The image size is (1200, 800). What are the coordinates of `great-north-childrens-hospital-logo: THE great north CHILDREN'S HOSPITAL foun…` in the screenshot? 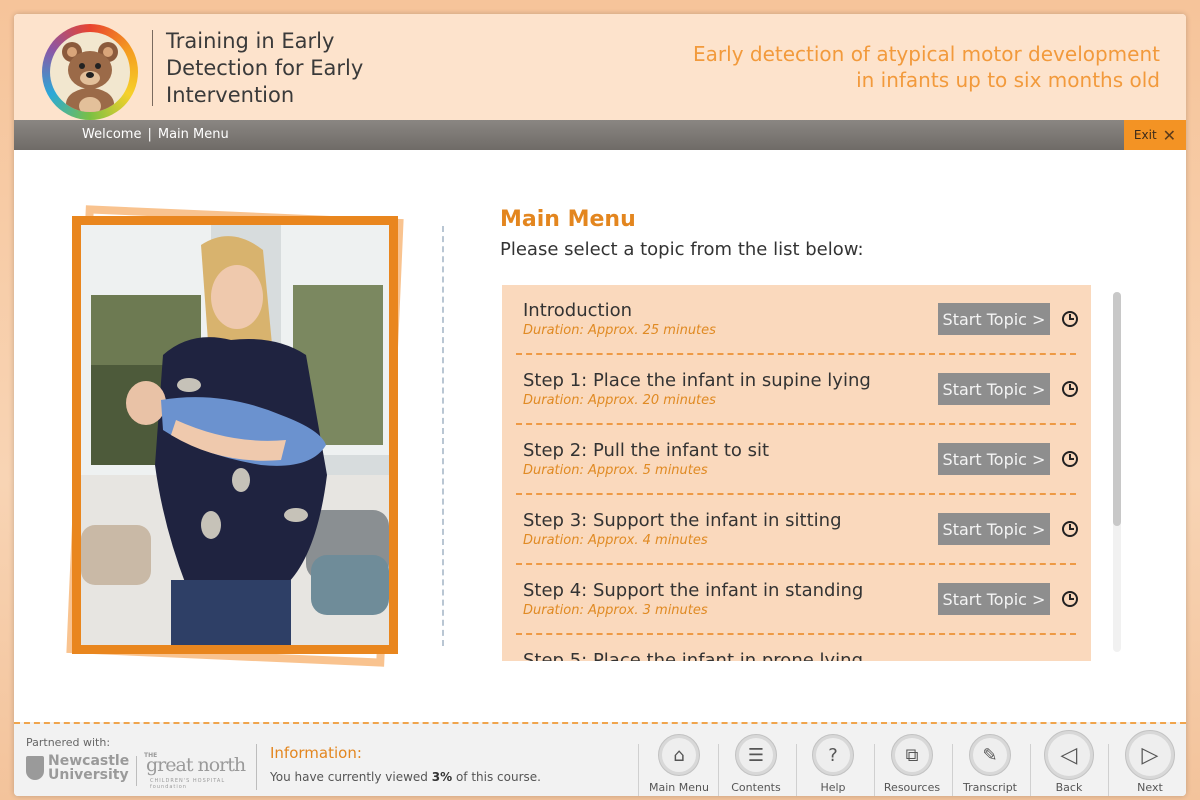 It's located at (196, 771).